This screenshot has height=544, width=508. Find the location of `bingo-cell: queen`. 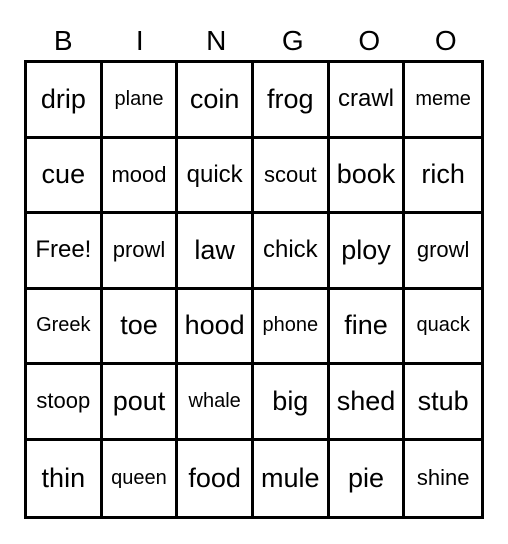

bingo-cell: queen is located at coordinates (141, 478).